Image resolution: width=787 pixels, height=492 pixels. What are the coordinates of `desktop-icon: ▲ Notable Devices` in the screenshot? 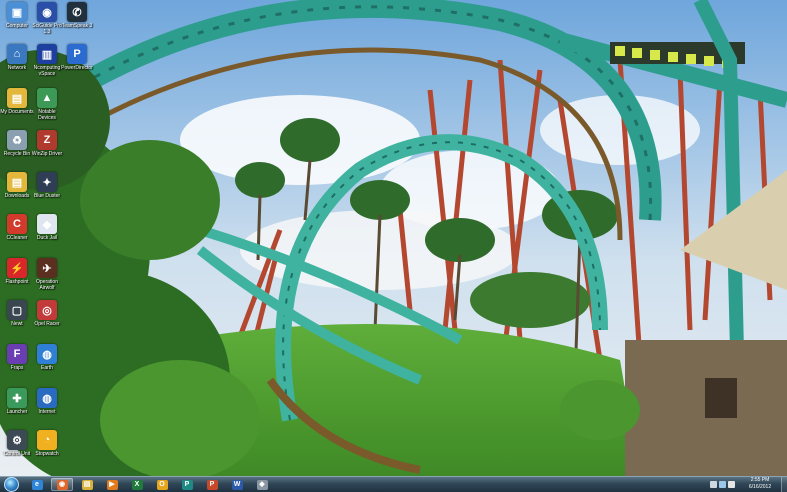 It's located at (47, 104).